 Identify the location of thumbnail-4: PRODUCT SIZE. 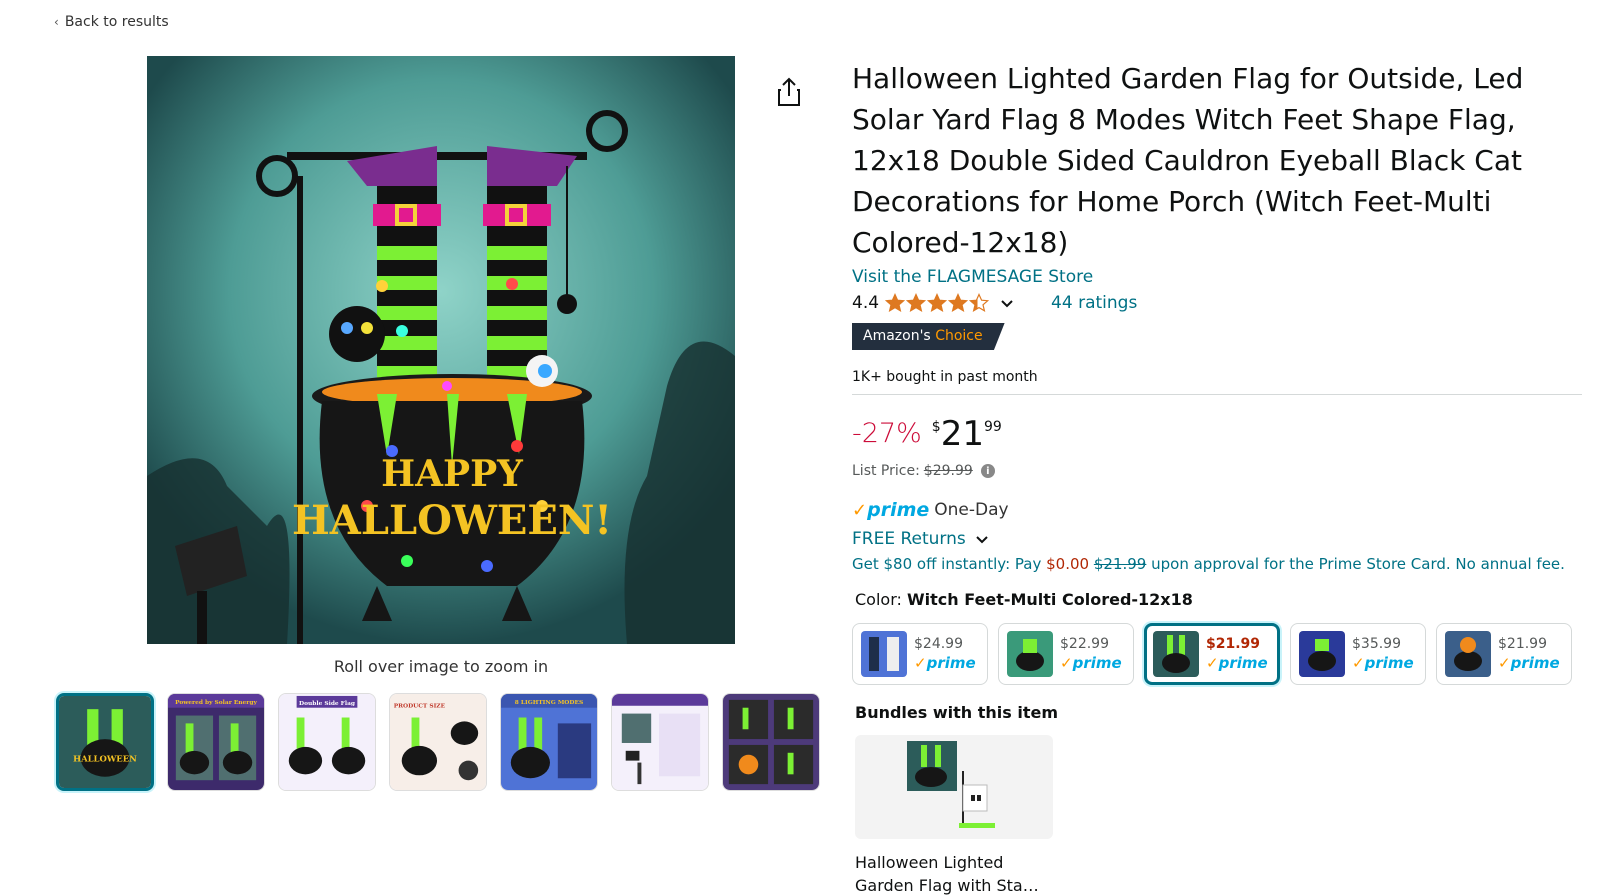
(438, 742).